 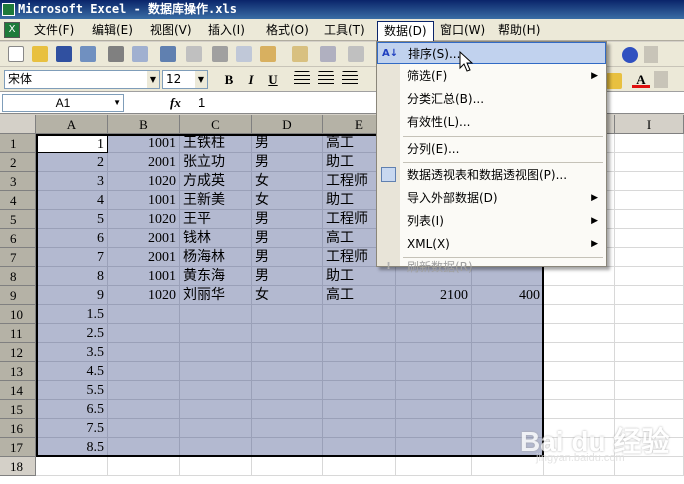 What do you see at coordinates (359, 371) in the screenshot?
I see `cell-e13` at bounding box center [359, 371].